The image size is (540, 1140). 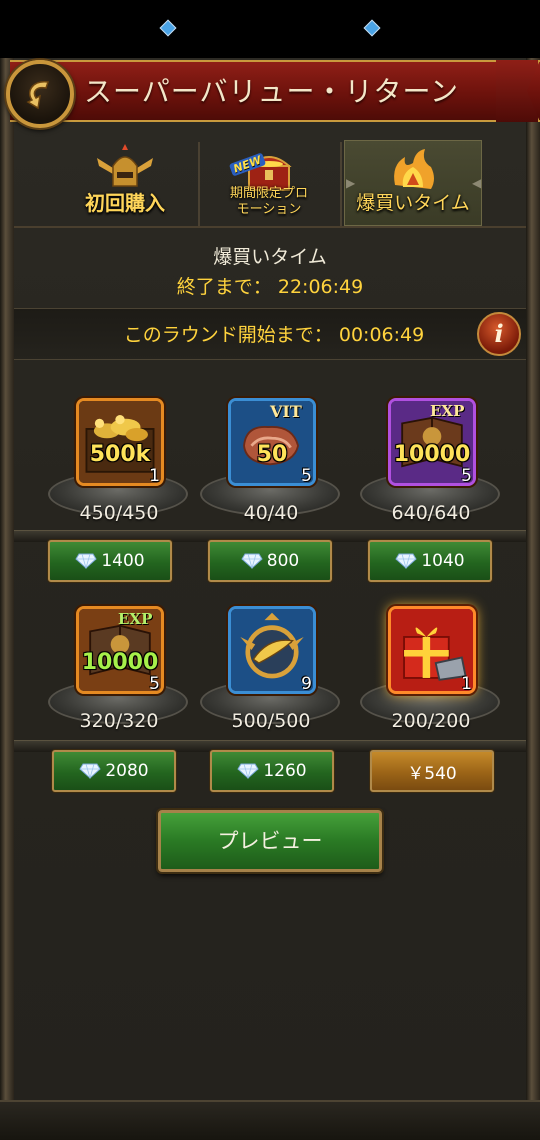 I want to click on buy-button: 1260, so click(x=272, y=771).